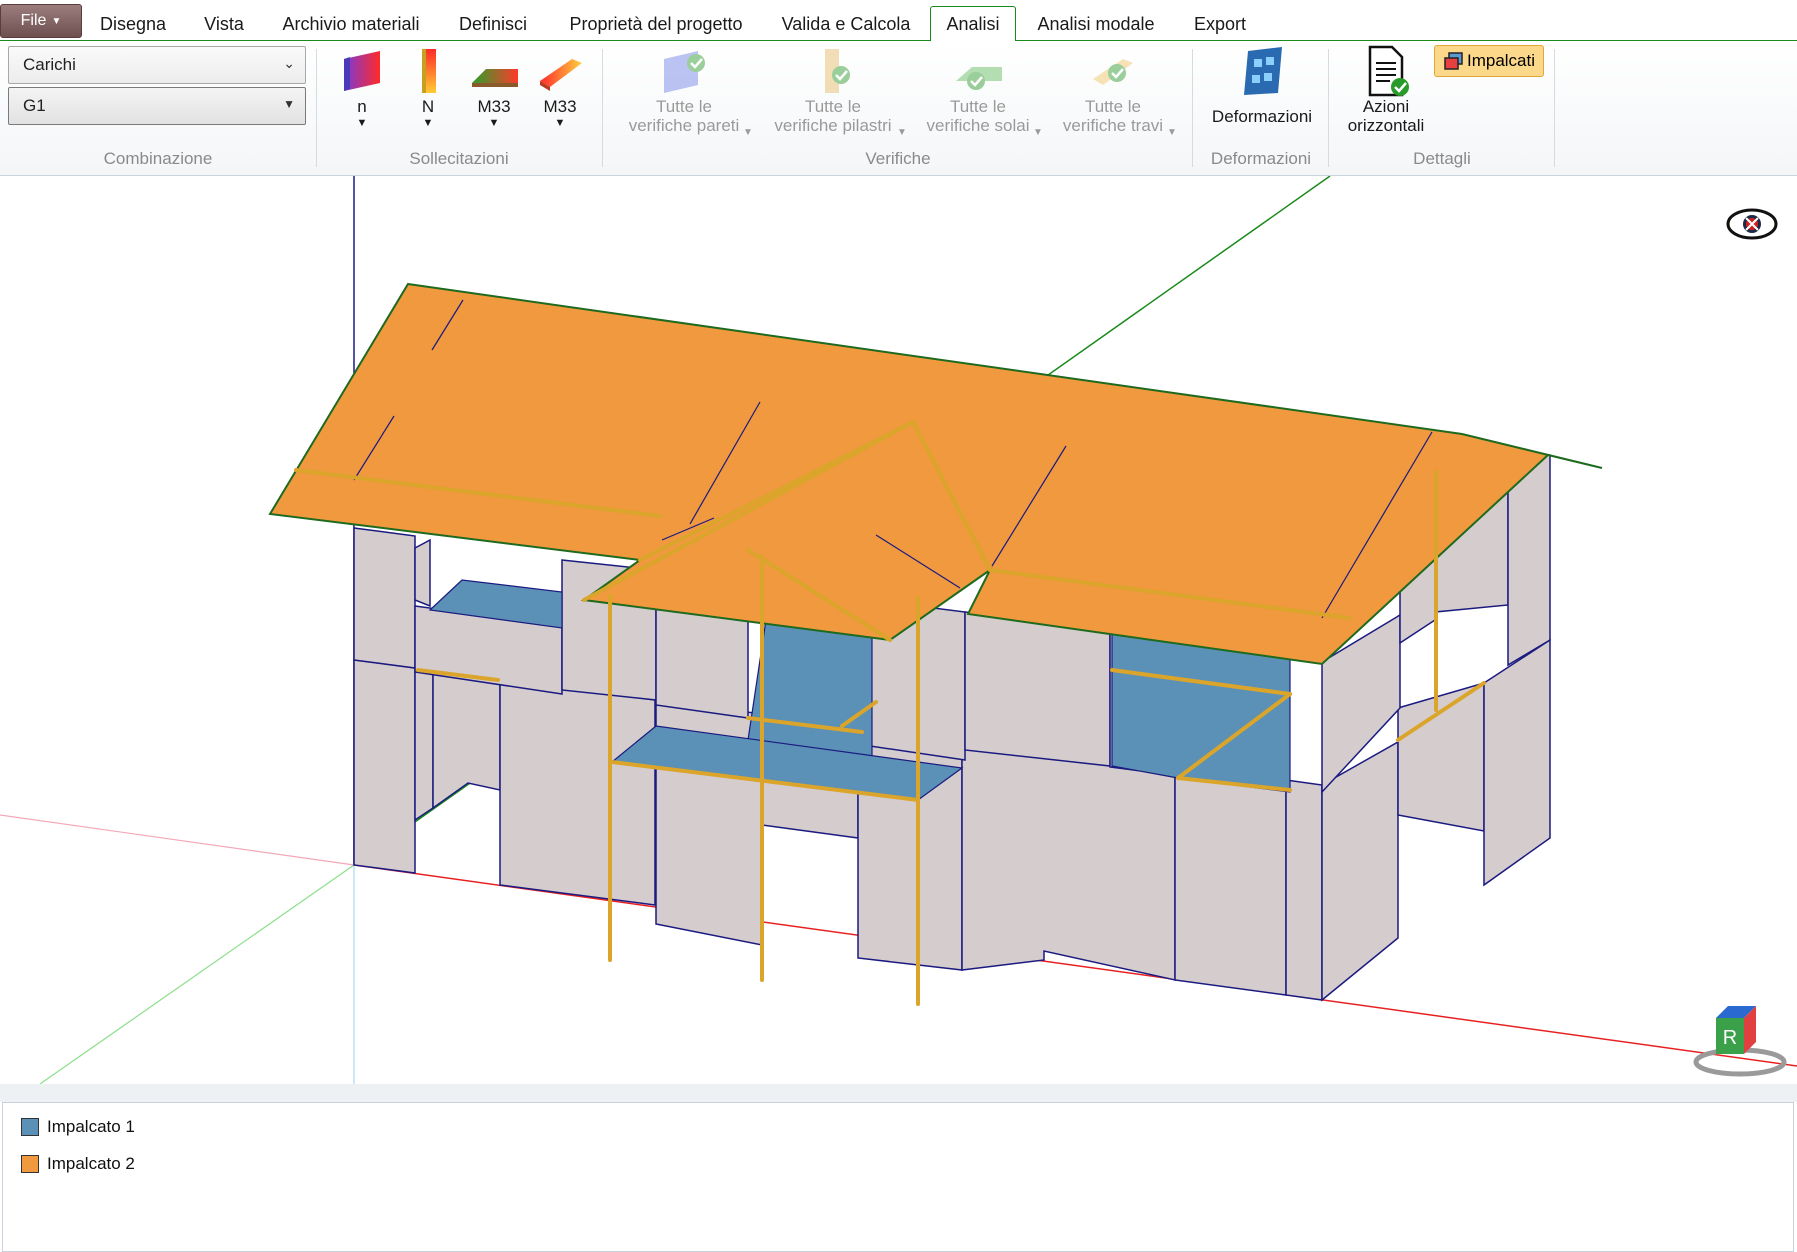 Image resolution: width=1797 pixels, height=1252 pixels. What do you see at coordinates (837, 71) in the screenshot?
I see `column-check-icon` at bounding box center [837, 71].